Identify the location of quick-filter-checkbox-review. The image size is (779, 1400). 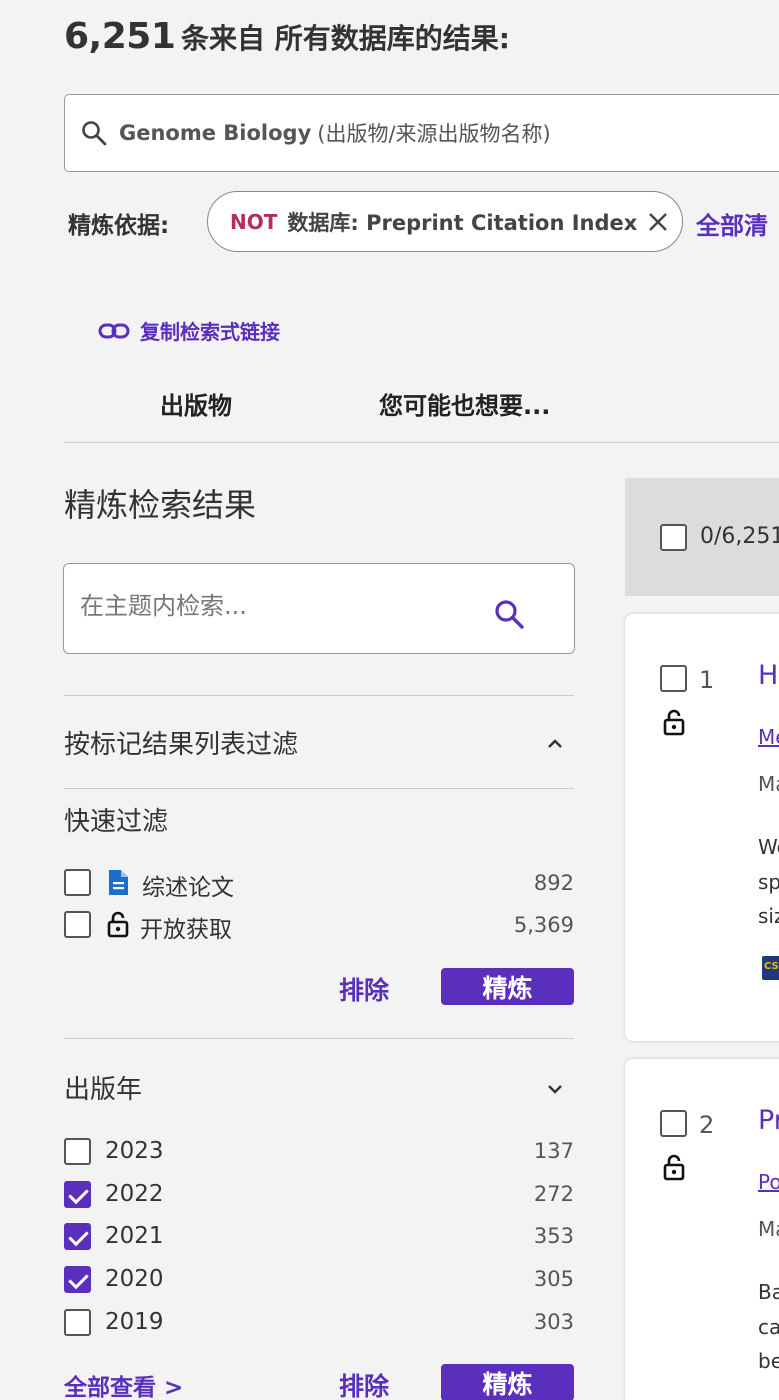
(77, 882).